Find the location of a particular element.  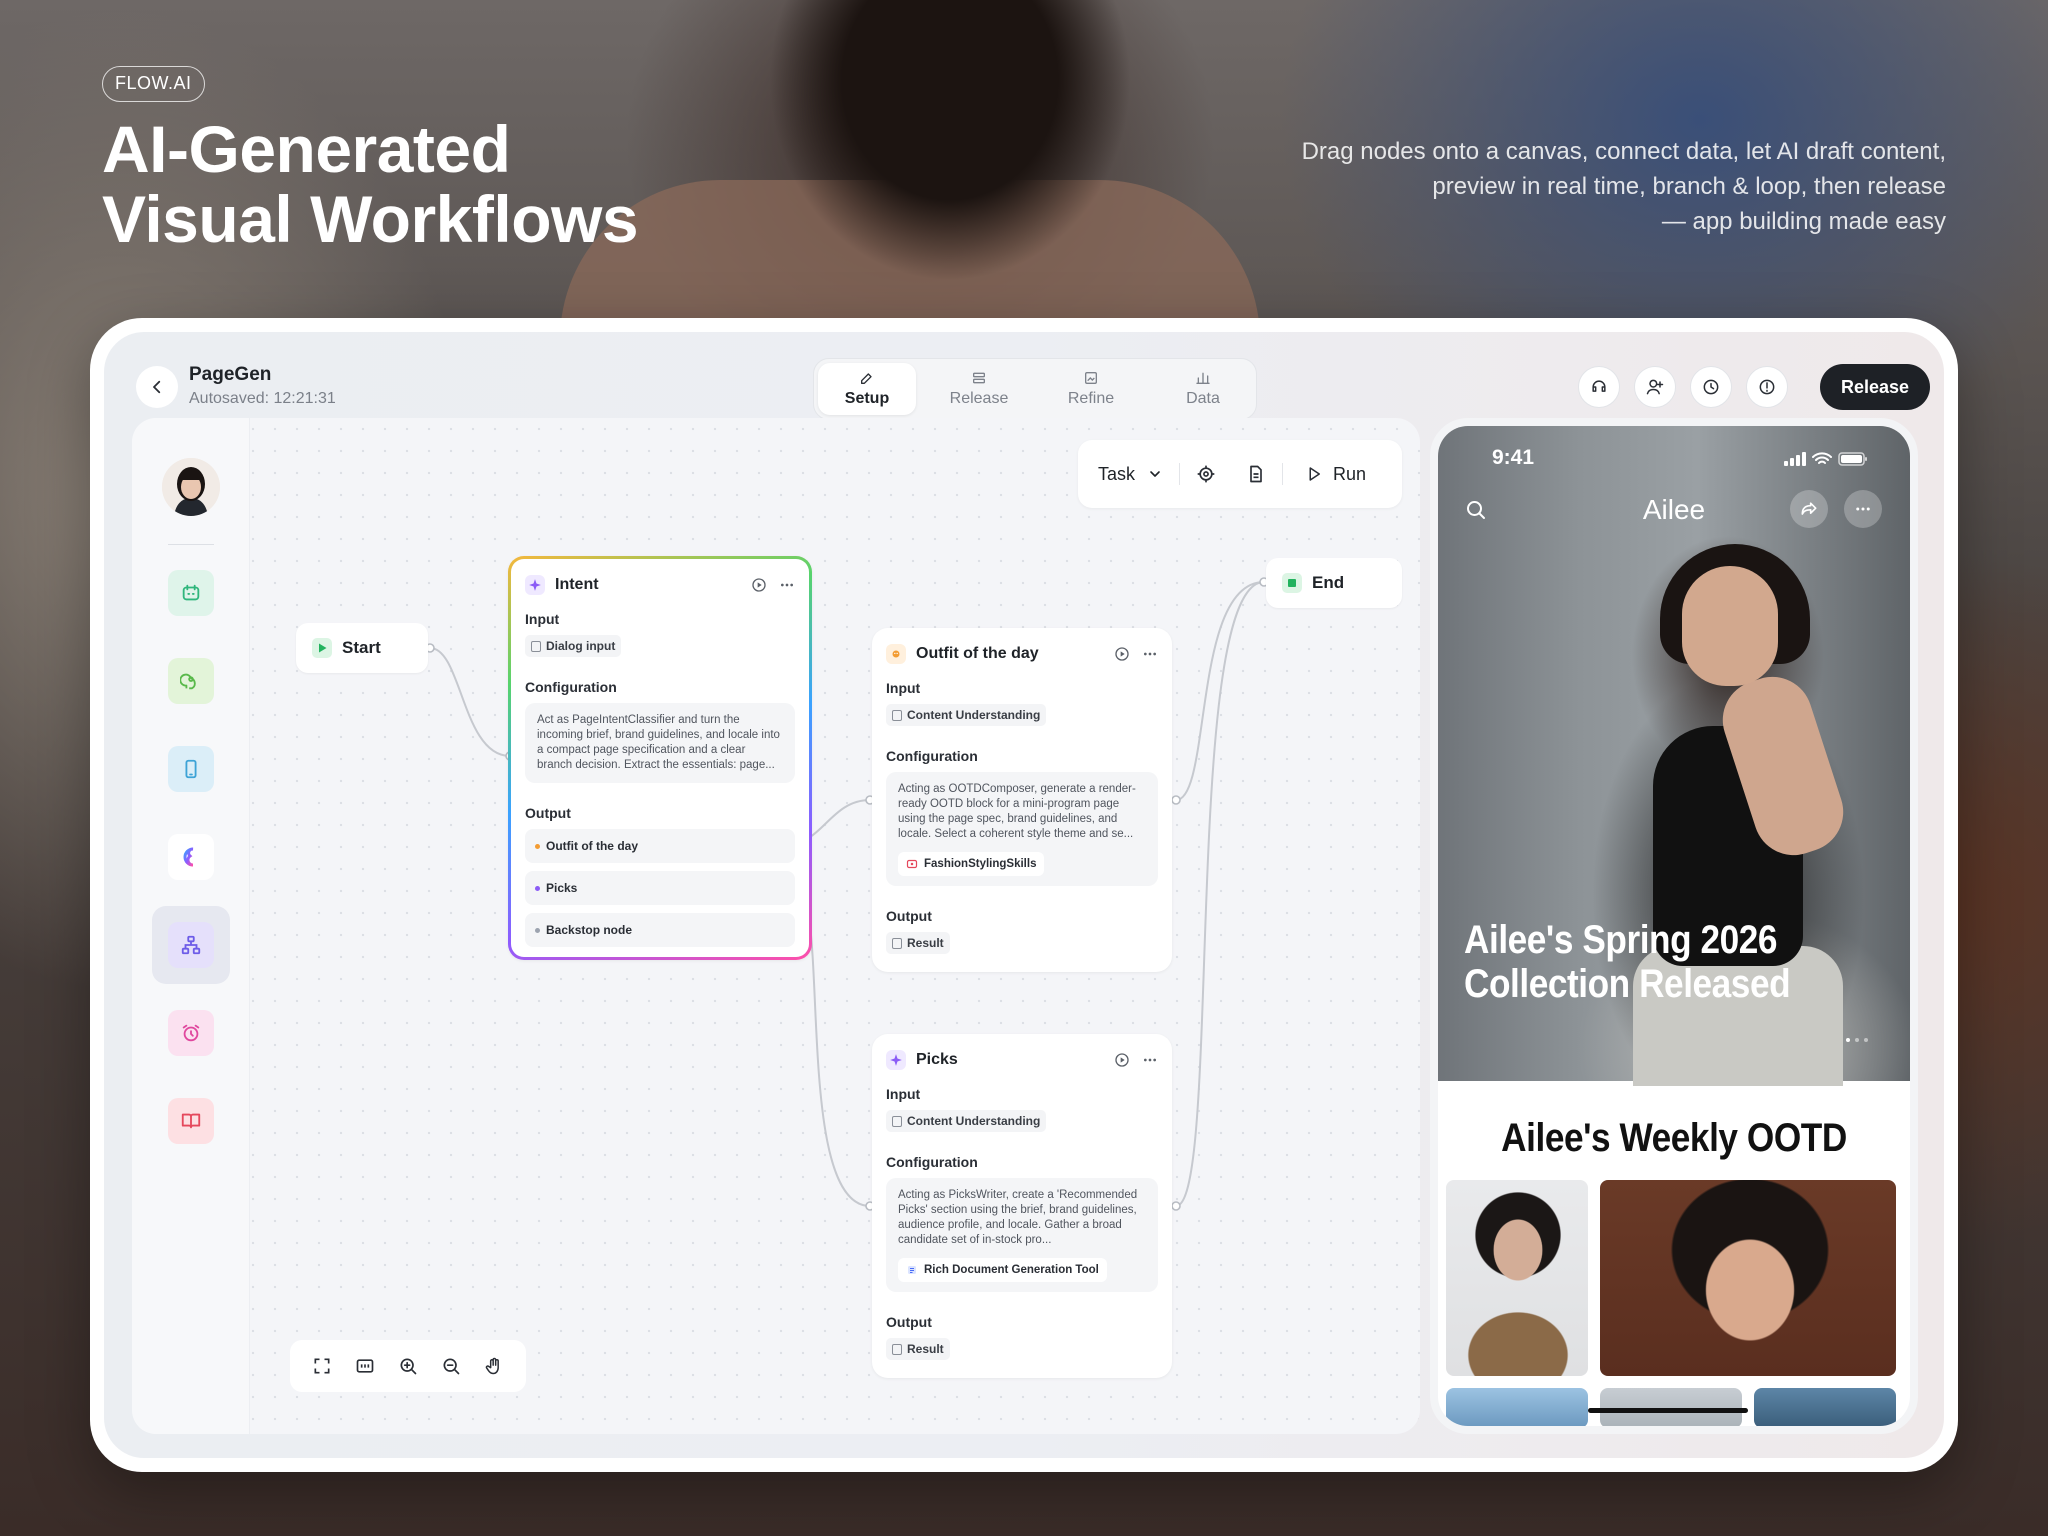

intent-output-picks-label: Picks is located at coordinates (562, 888).